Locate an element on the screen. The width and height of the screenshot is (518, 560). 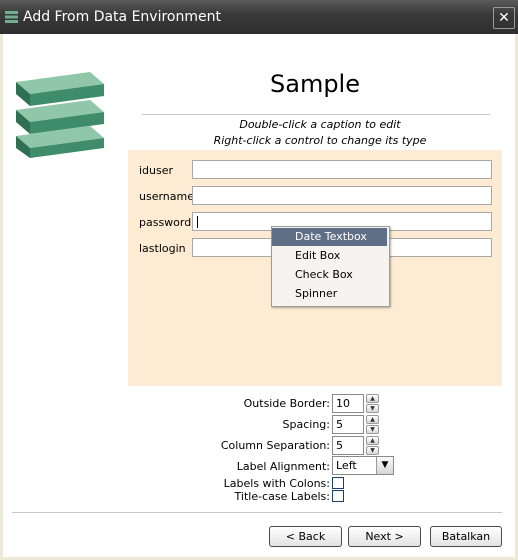
field-label-username: username is located at coordinates (166, 196).